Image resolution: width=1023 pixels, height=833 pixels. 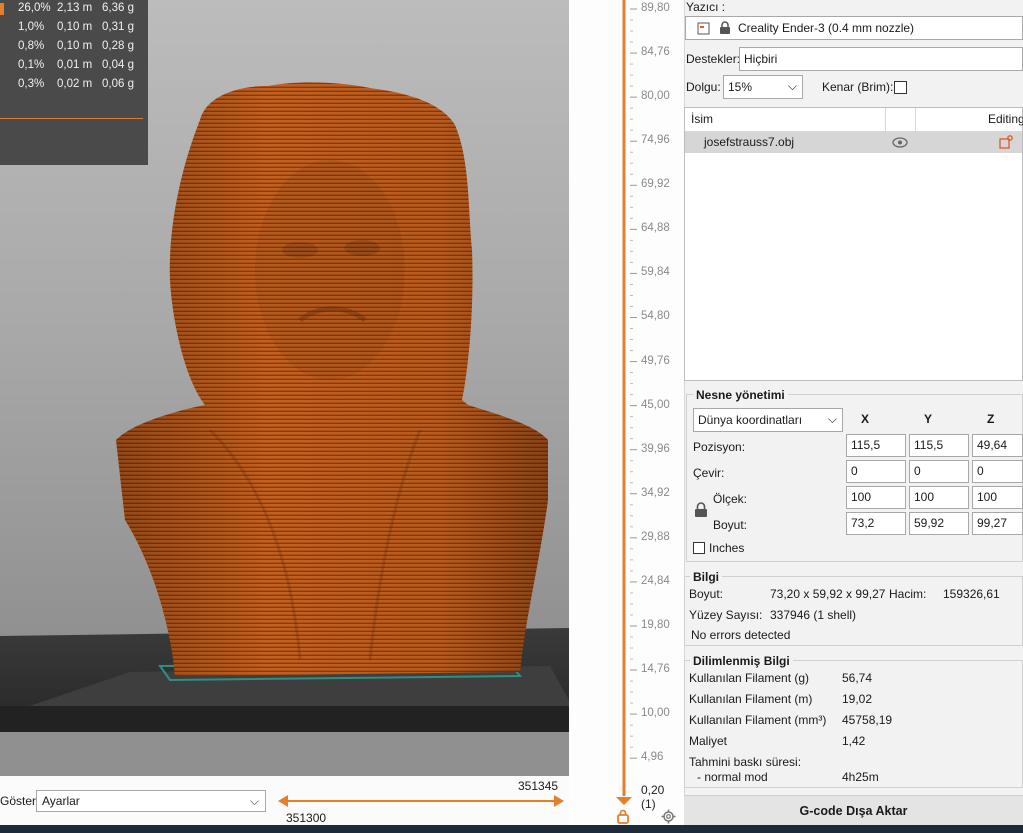 I want to click on printer-icon, so click(x=703, y=28).